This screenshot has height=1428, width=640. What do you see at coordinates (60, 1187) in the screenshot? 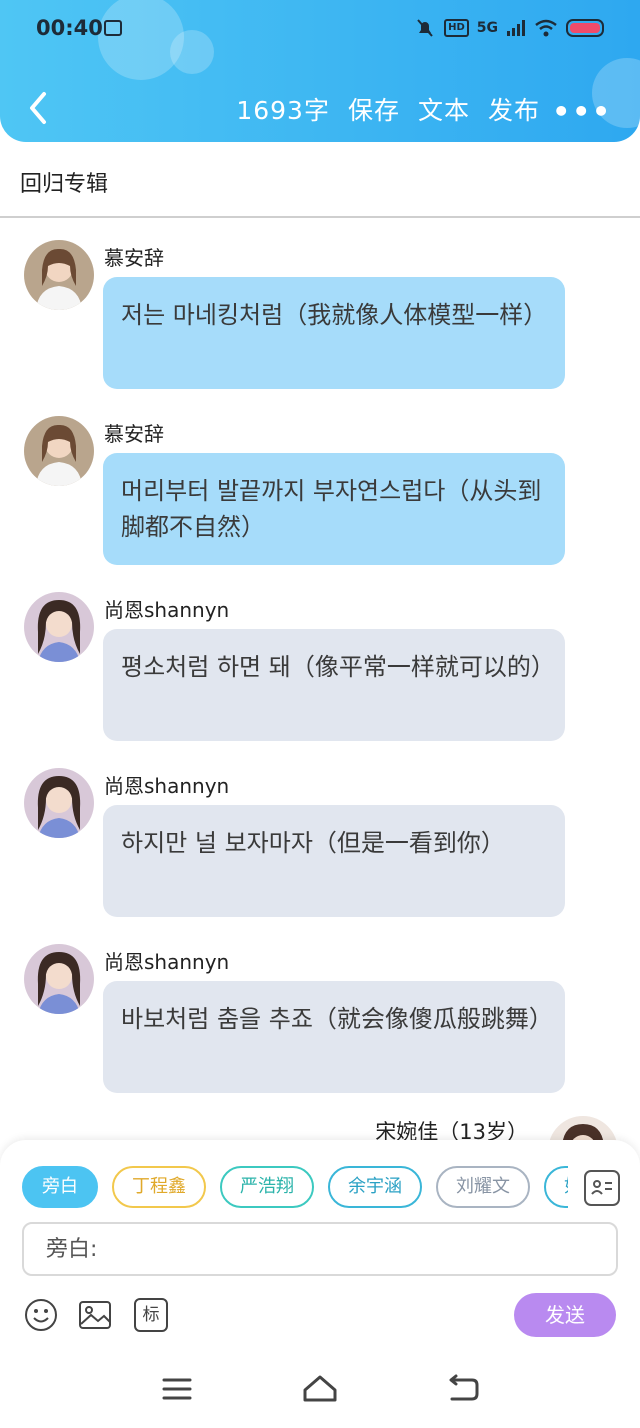
I see `role-chip-narration: 旁白` at bounding box center [60, 1187].